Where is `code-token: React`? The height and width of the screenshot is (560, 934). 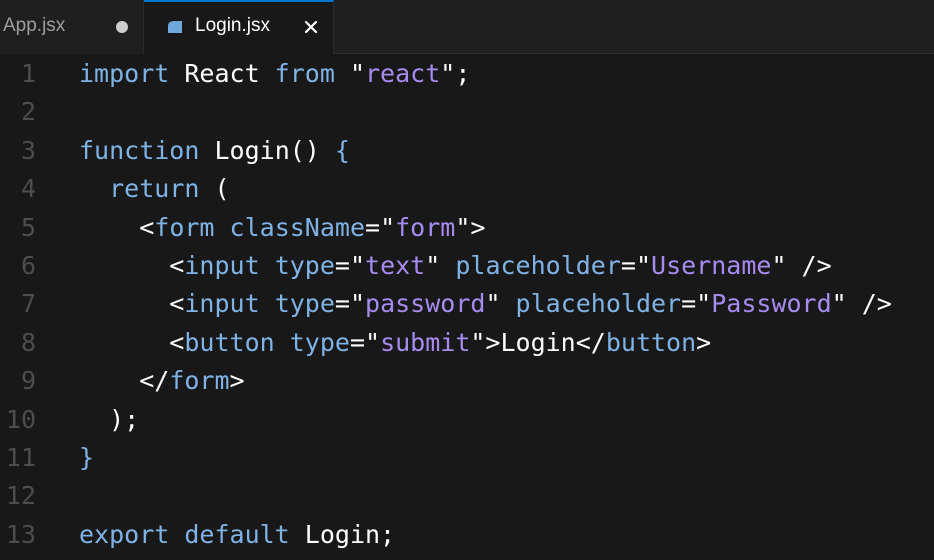 code-token: React is located at coordinates (222, 73).